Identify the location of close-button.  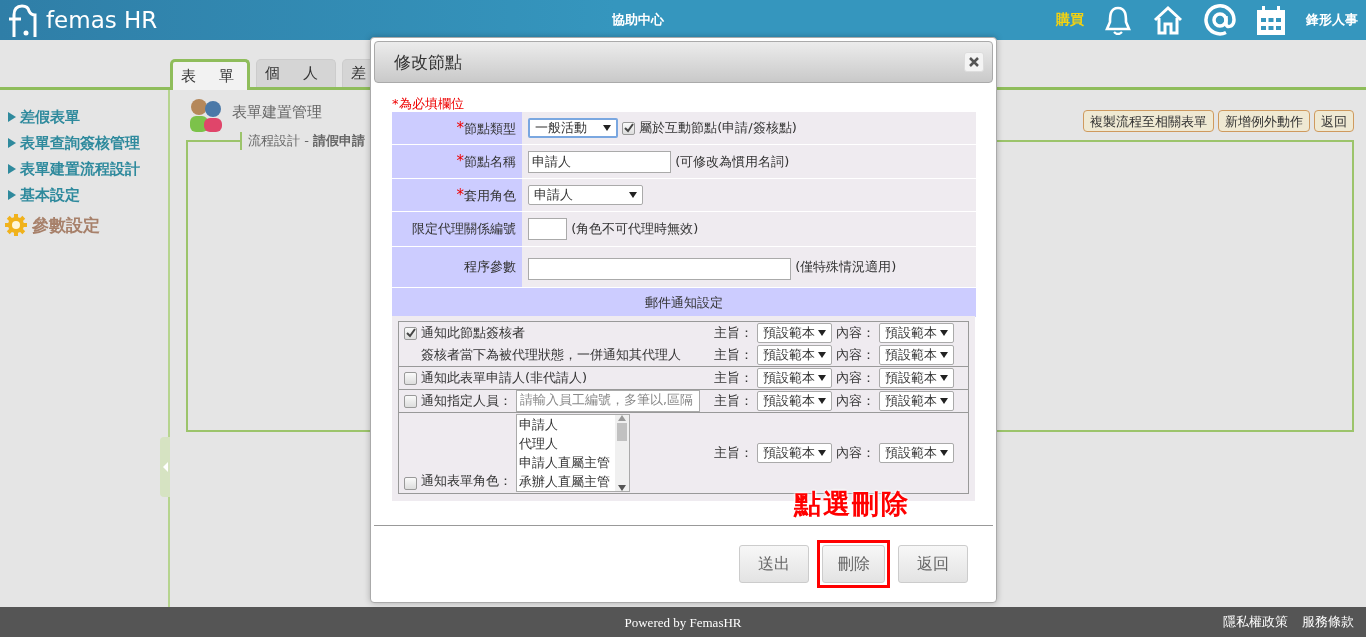
(974, 62).